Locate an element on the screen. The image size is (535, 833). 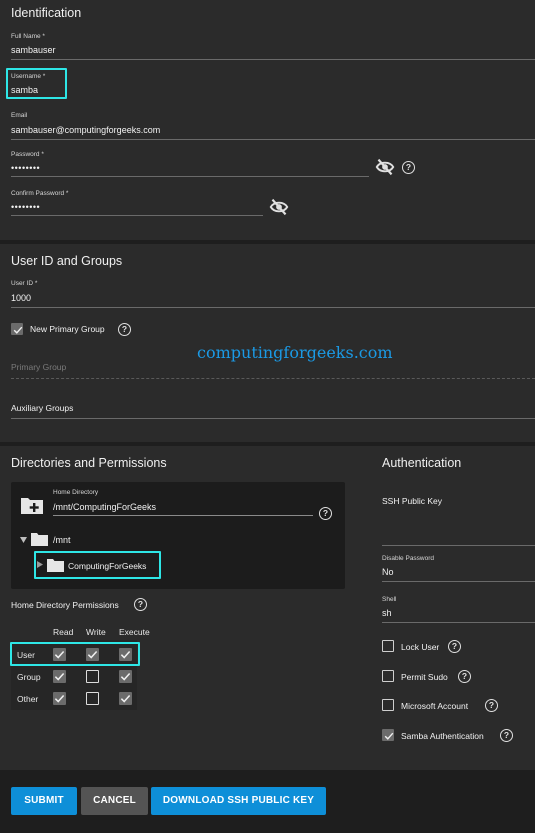
permit-sudo-help-icon: ? is located at coordinates (464, 676).